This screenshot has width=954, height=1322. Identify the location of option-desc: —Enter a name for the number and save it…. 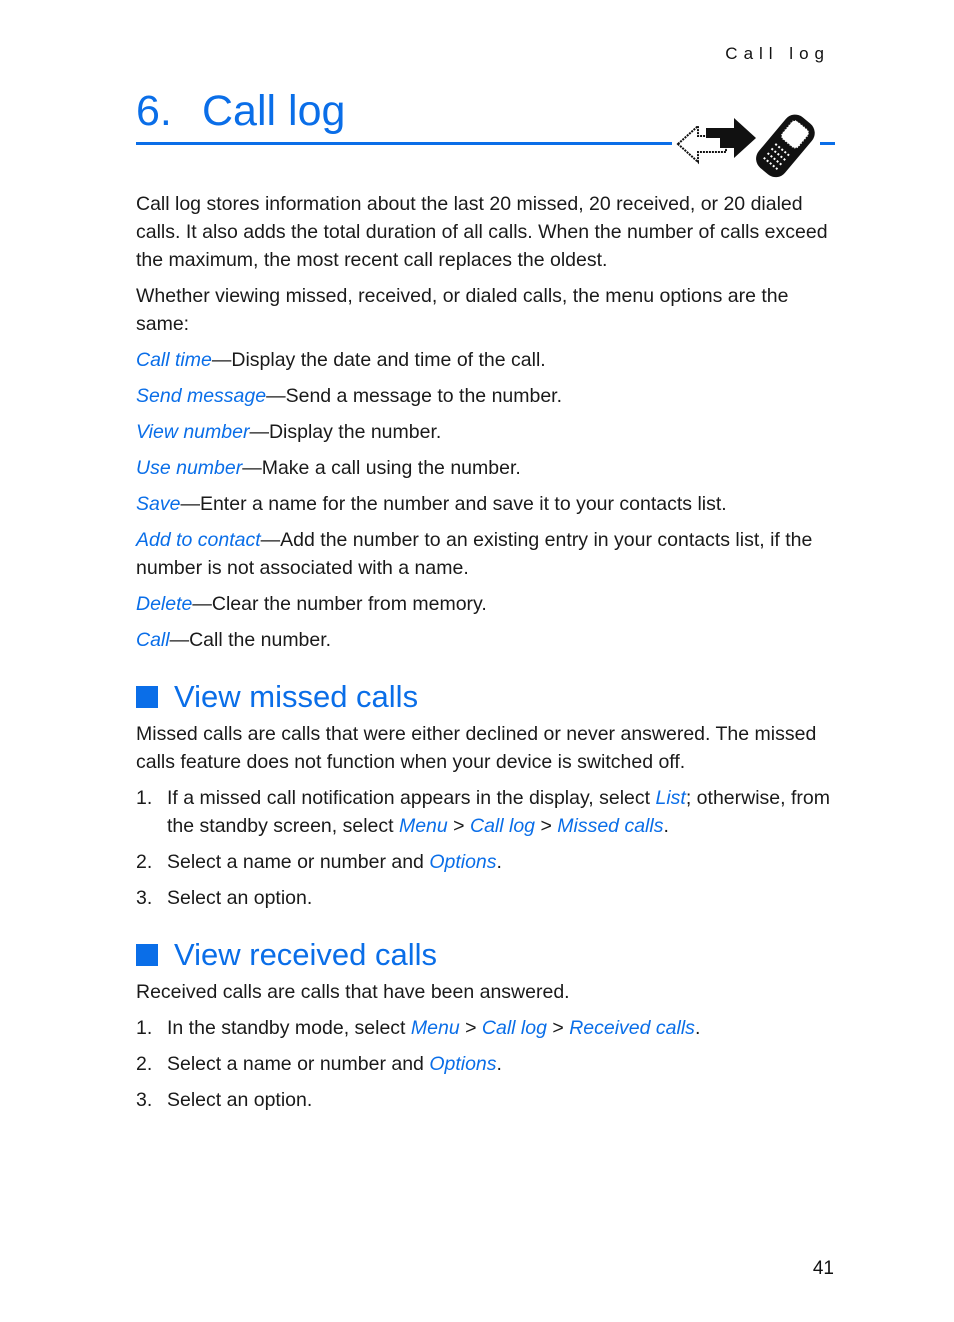
(453, 504).